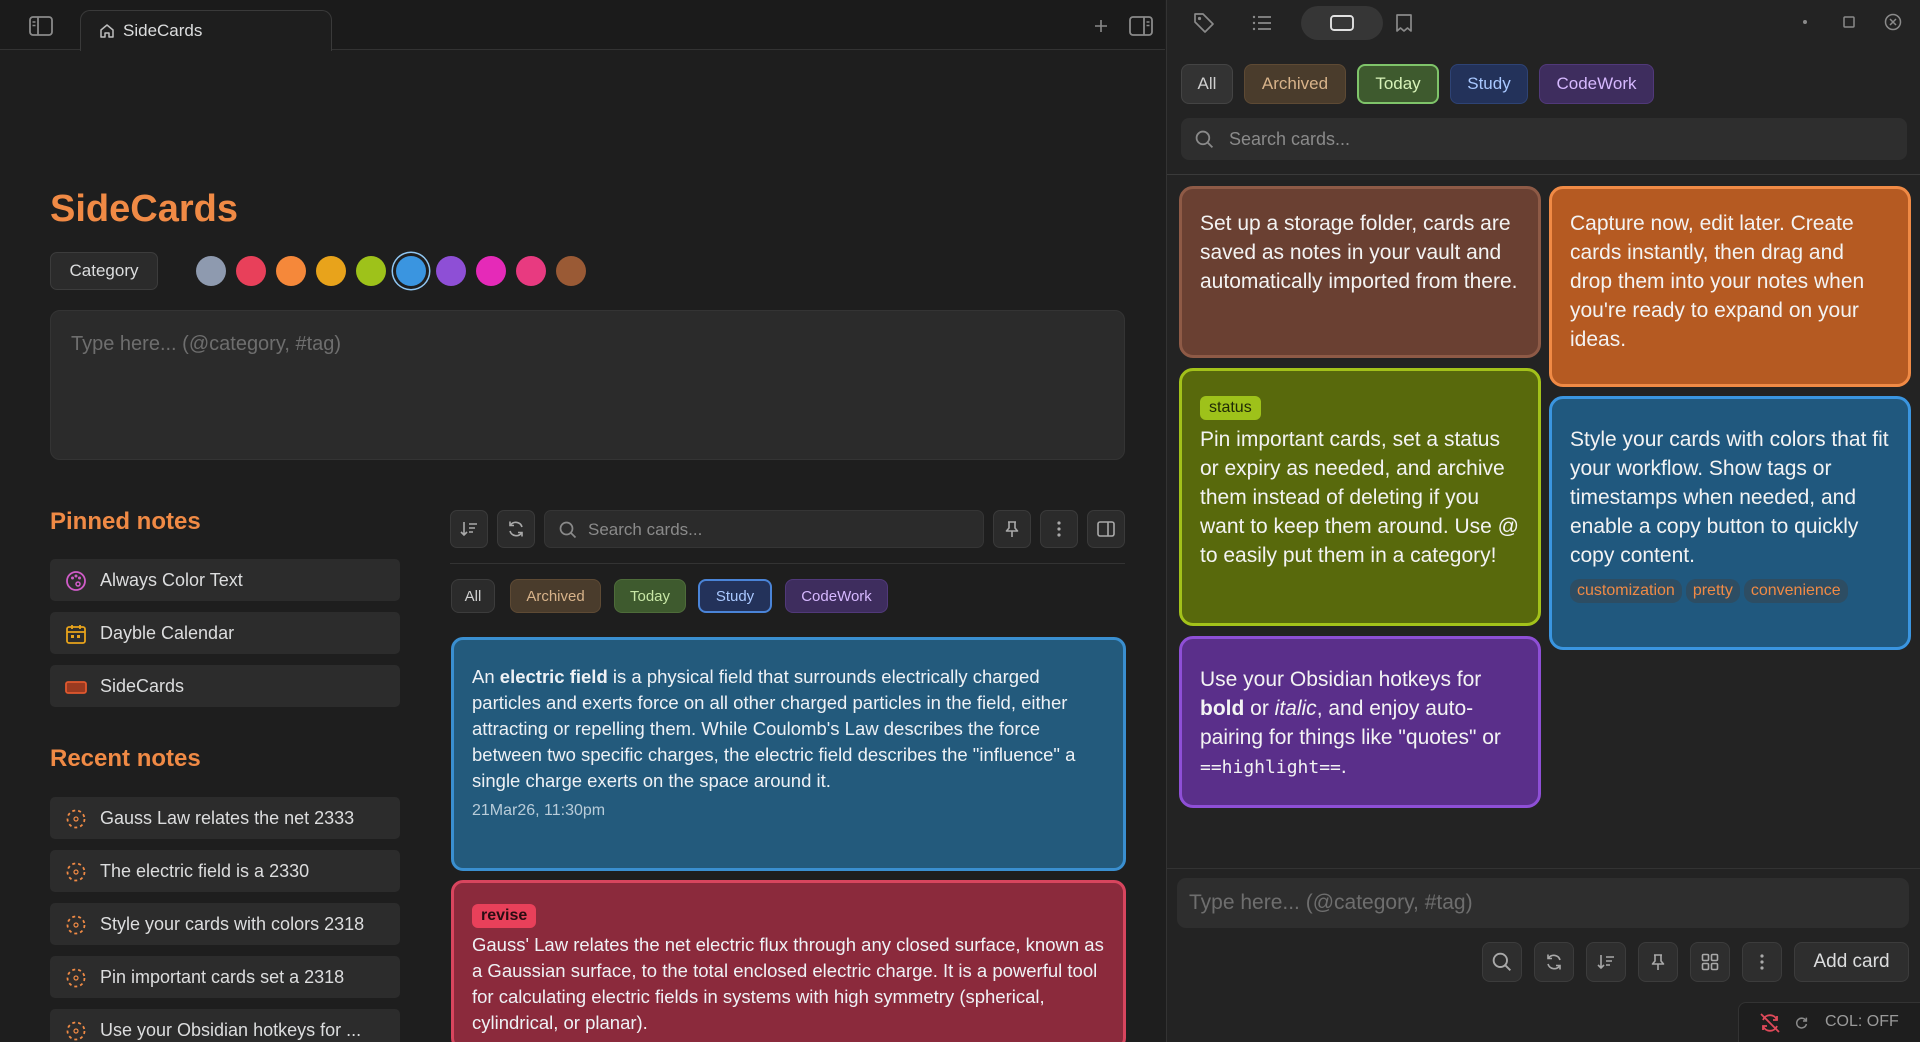  Describe the element at coordinates (1404, 23) in the screenshot. I see `bookmark-icon` at that location.